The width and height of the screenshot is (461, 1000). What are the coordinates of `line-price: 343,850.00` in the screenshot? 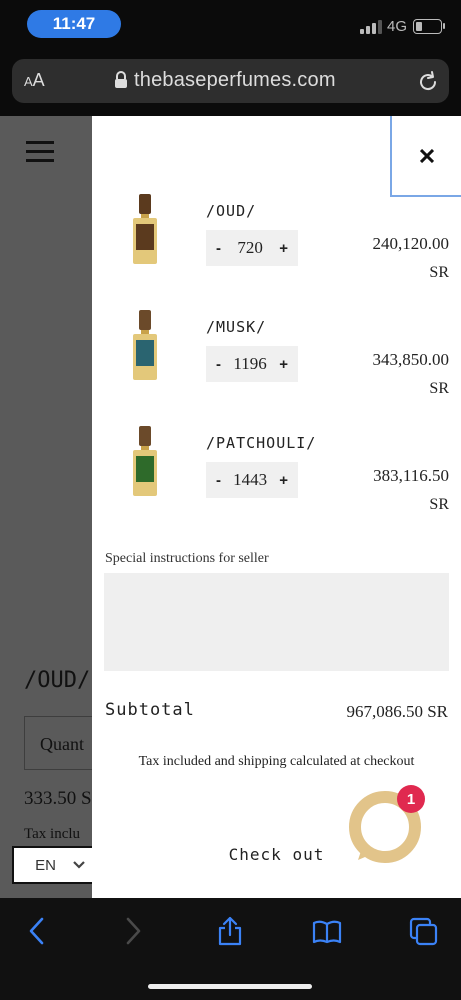 It's located at (411, 359).